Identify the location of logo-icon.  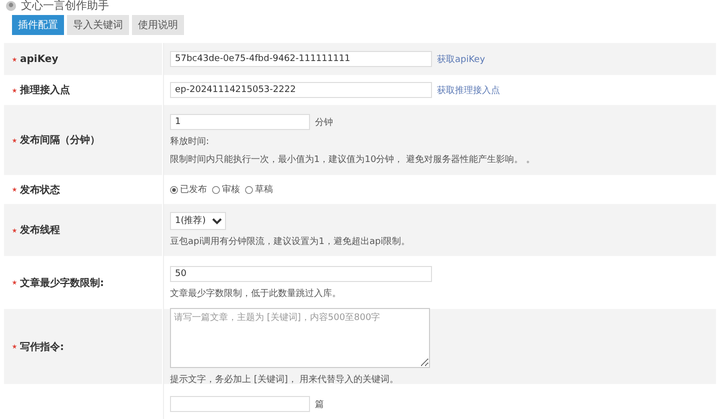
(11, 6).